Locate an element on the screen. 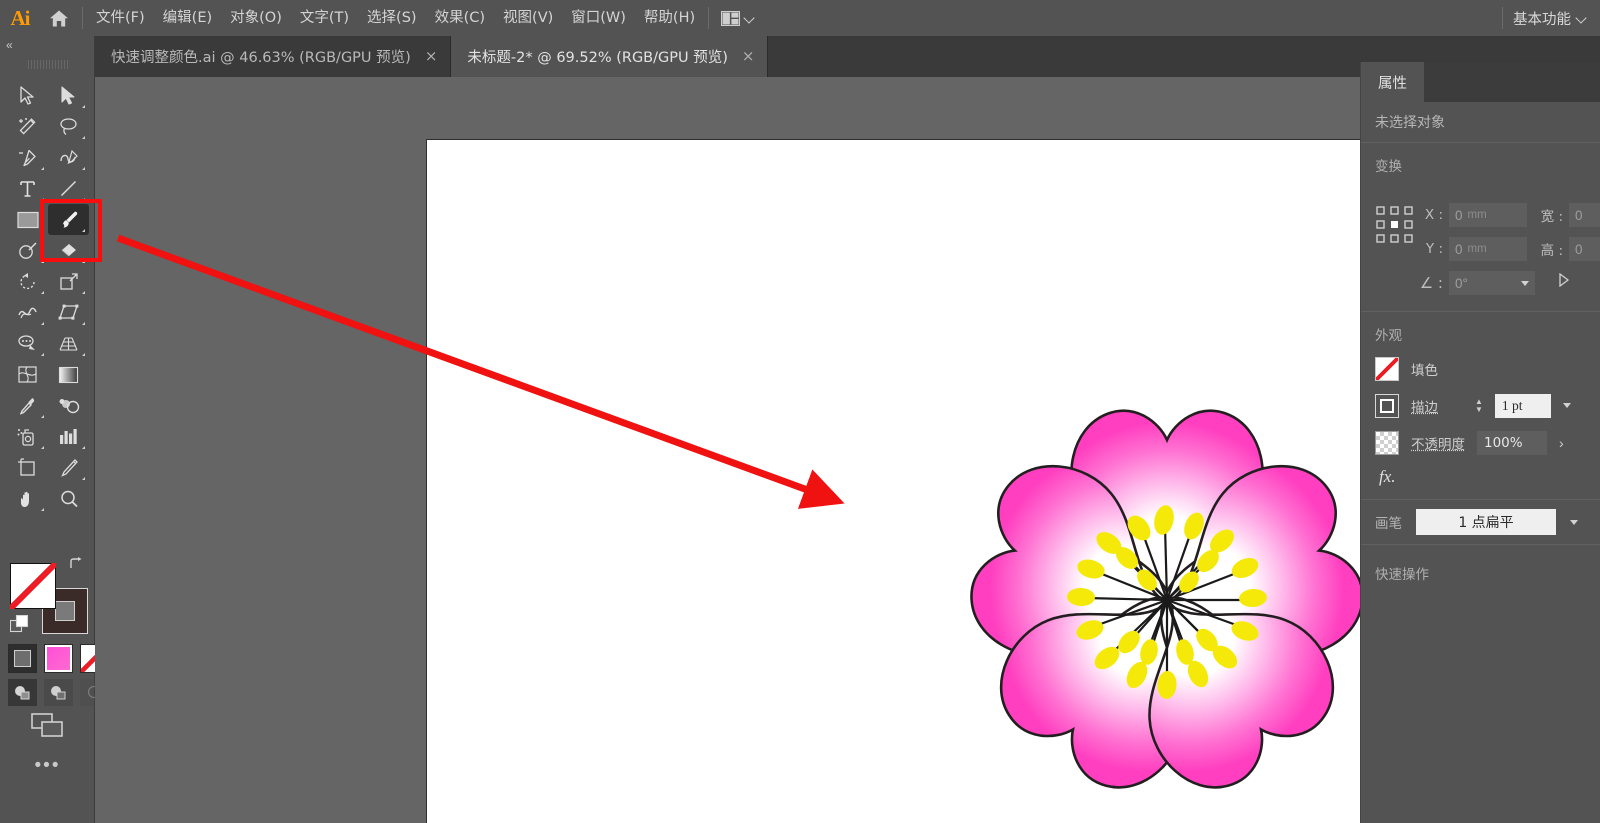 This screenshot has height=823, width=1600. zoom-tool is located at coordinates (68, 498).